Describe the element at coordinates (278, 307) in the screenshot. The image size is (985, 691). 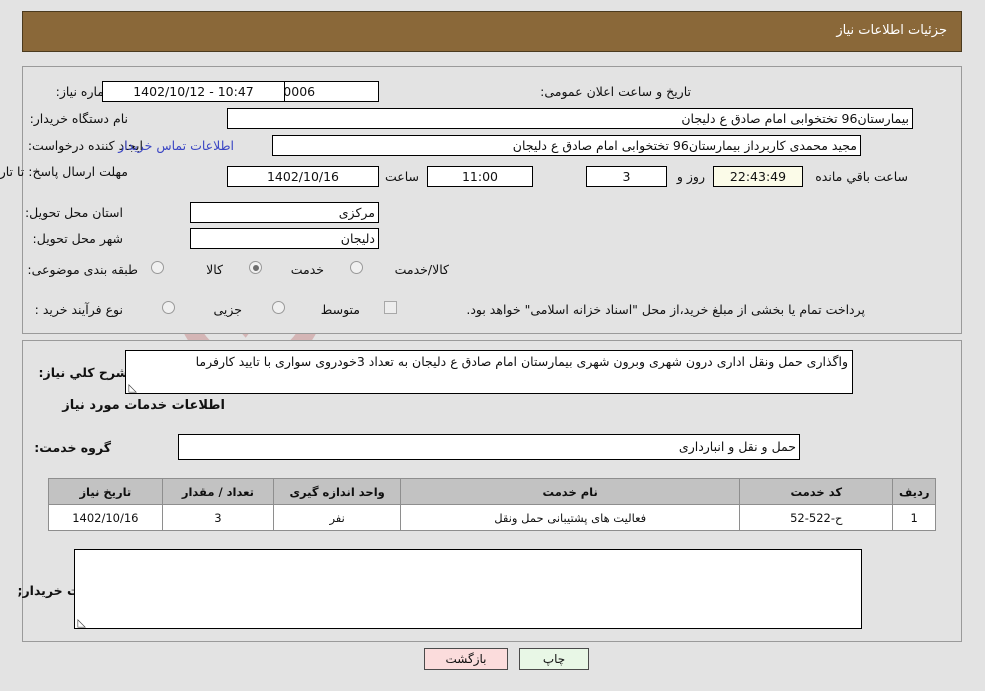
I see `radio-process-medium` at that location.